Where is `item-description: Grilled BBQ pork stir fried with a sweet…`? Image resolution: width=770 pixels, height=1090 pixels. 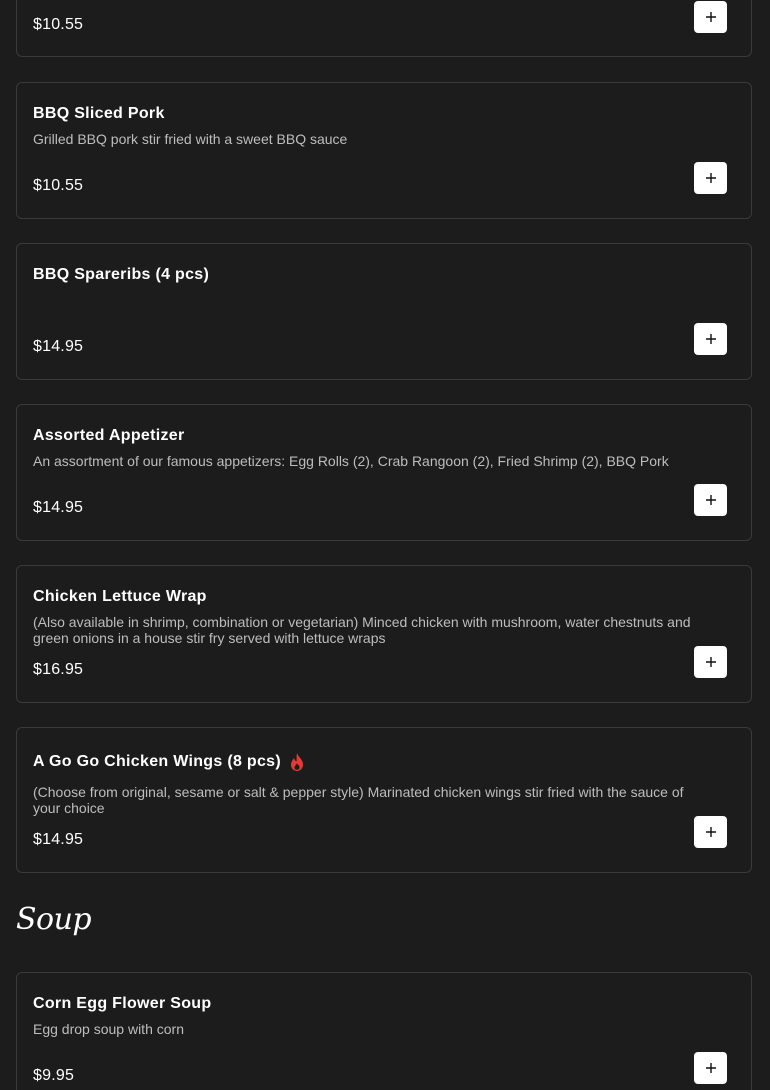
item-description: Grilled BBQ pork stir fried with a sweet… is located at coordinates (190, 139).